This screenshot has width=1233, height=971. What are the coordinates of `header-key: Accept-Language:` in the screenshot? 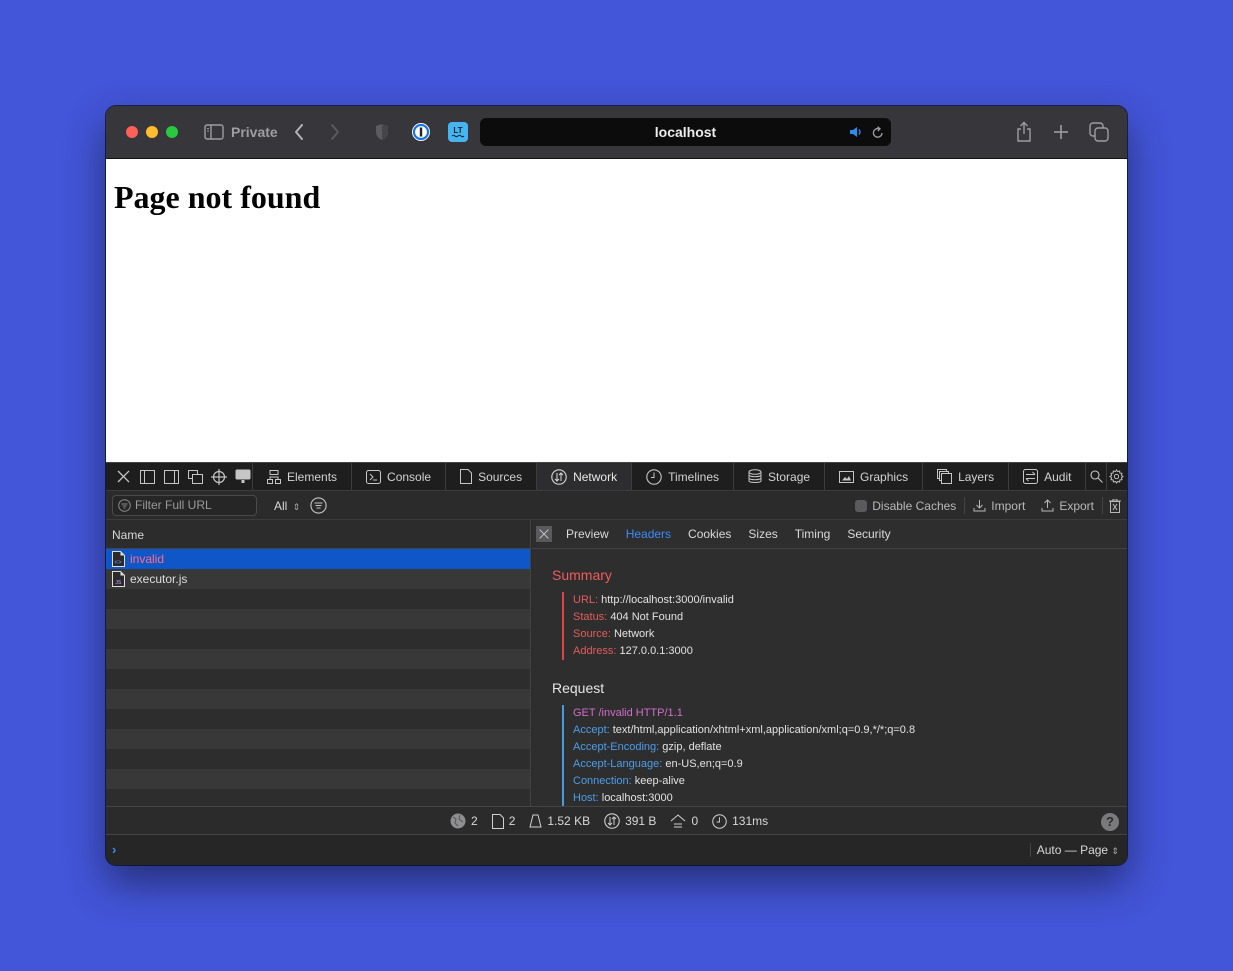 It's located at (618, 764).